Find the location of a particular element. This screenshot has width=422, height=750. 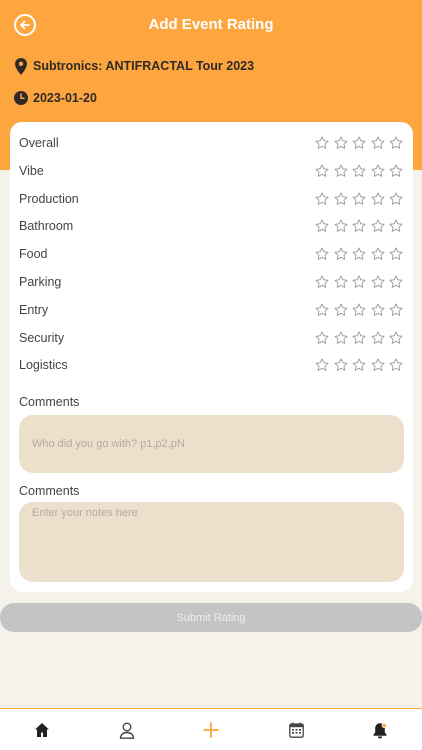

rating-label: Entry is located at coordinates (34, 309).